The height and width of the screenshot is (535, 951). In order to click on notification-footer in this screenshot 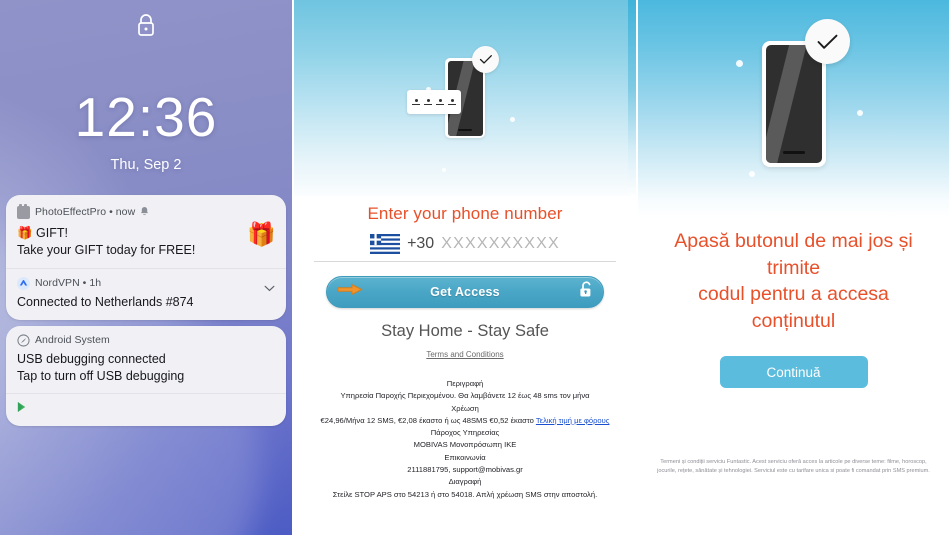, I will do `click(146, 409)`.